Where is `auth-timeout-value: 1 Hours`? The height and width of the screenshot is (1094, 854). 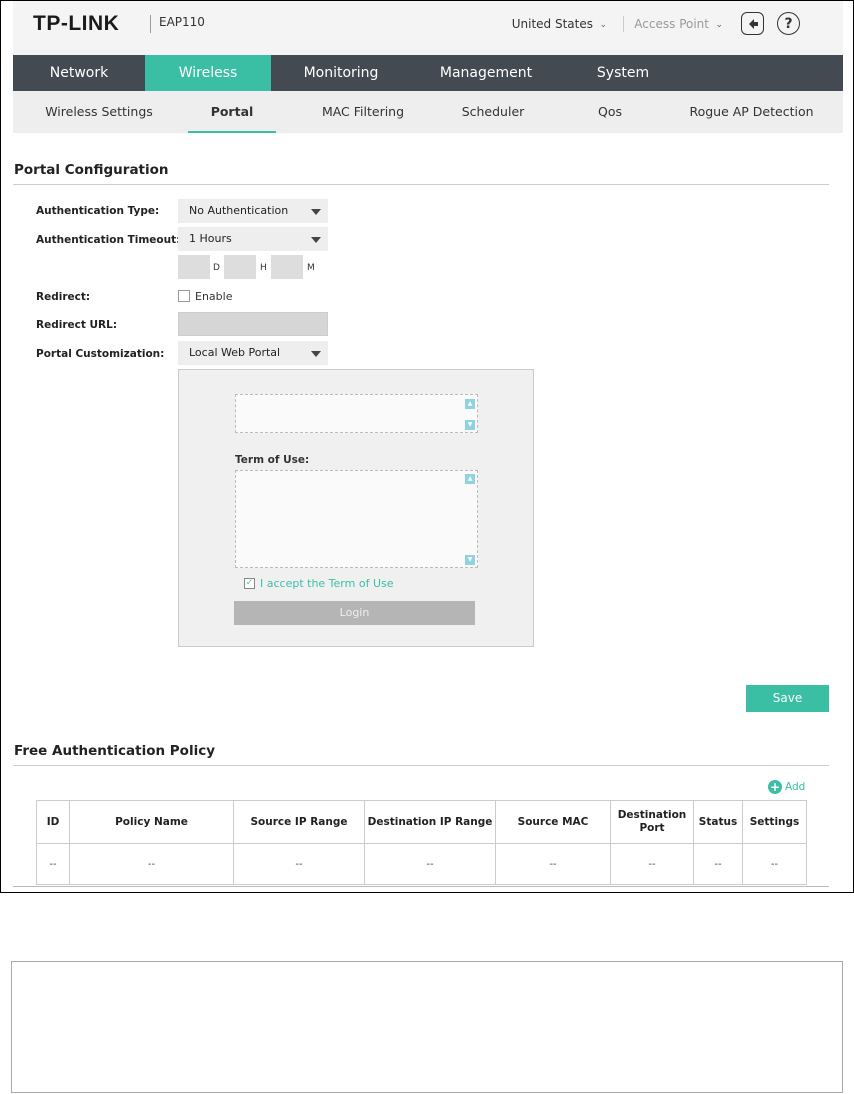 auth-timeout-value: 1 Hours is located at coordinates (210, 238).